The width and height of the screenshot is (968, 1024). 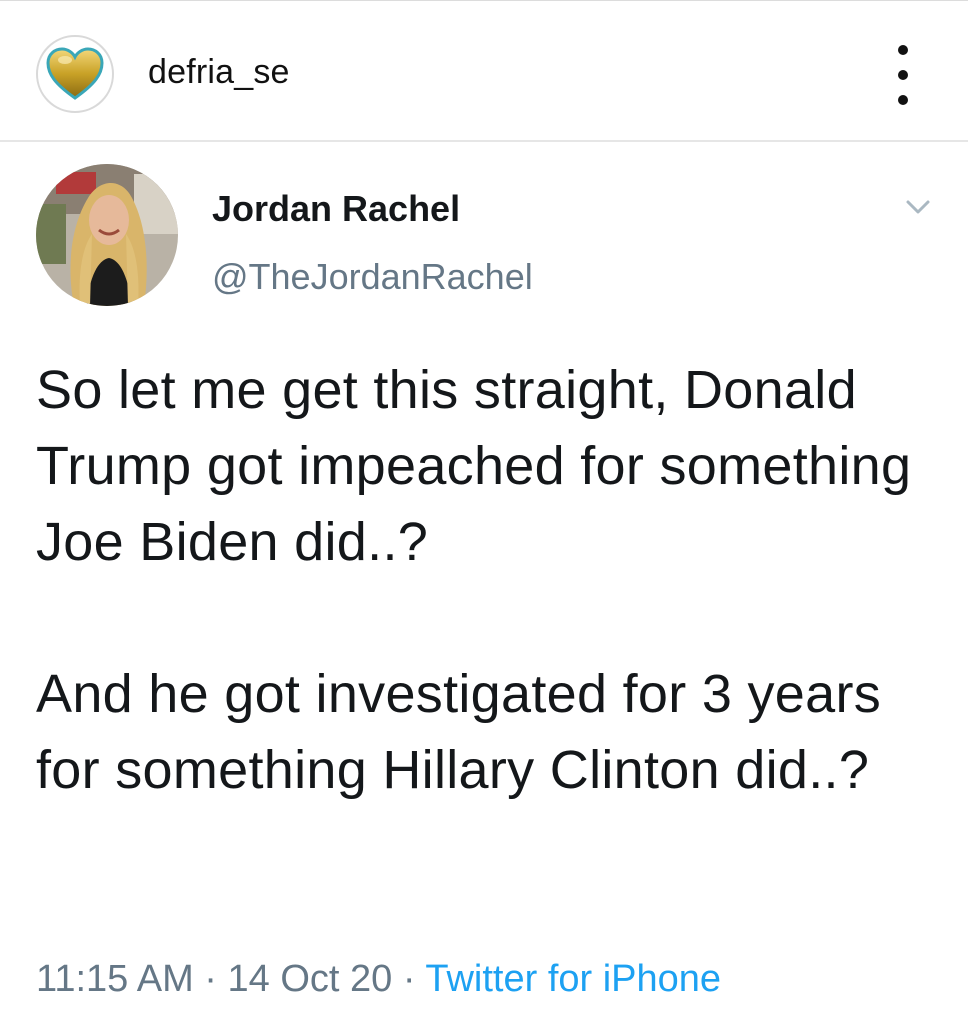 I want to click on tweet-author-avatar, so click(x=107, y=235).